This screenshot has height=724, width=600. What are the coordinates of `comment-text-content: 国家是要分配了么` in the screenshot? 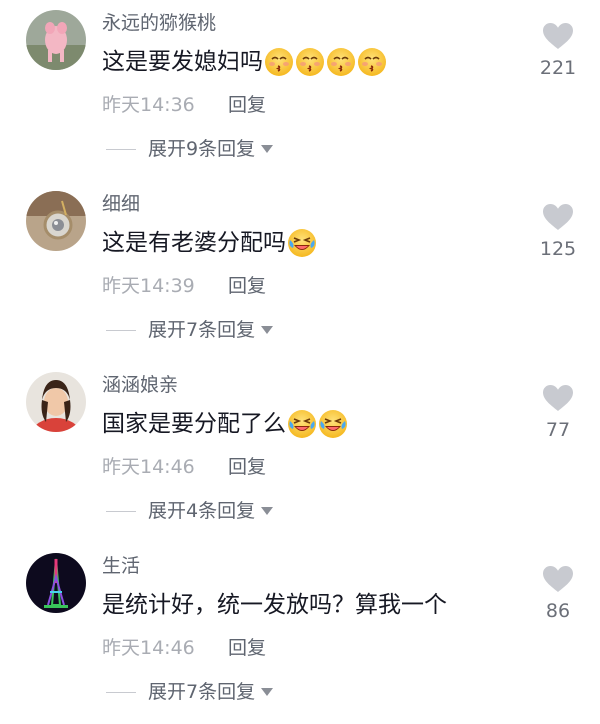 It's located at (194, 424).